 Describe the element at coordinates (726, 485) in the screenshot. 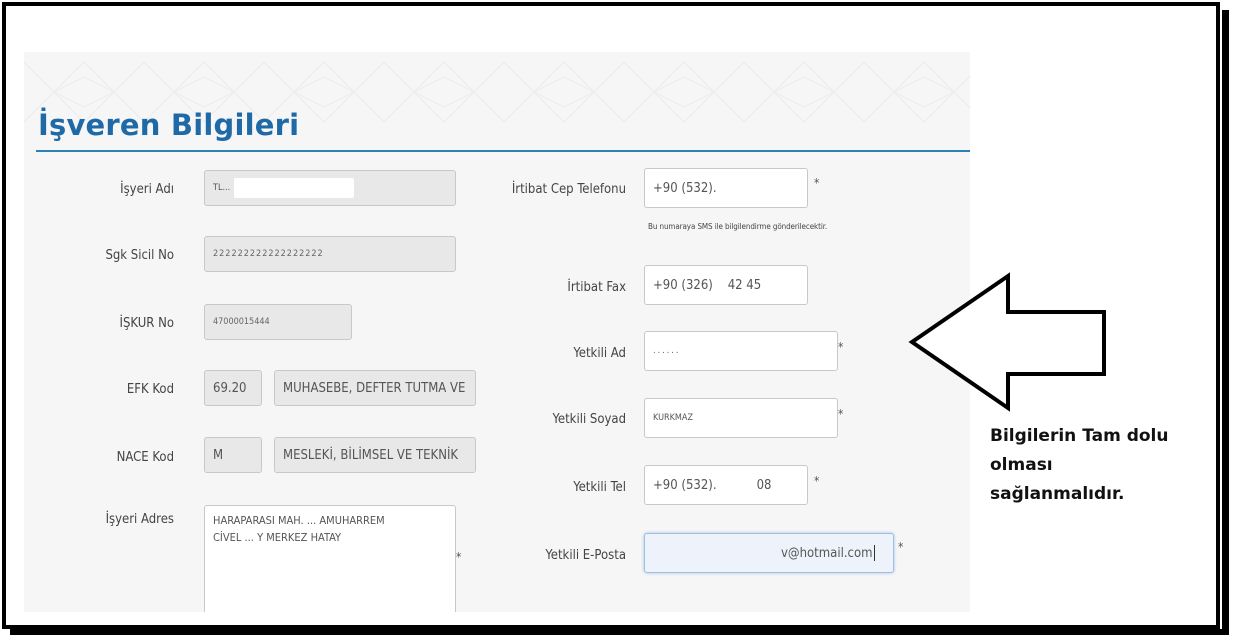

I see `yetkili-tel-input: +90 (532). 08` at that location.